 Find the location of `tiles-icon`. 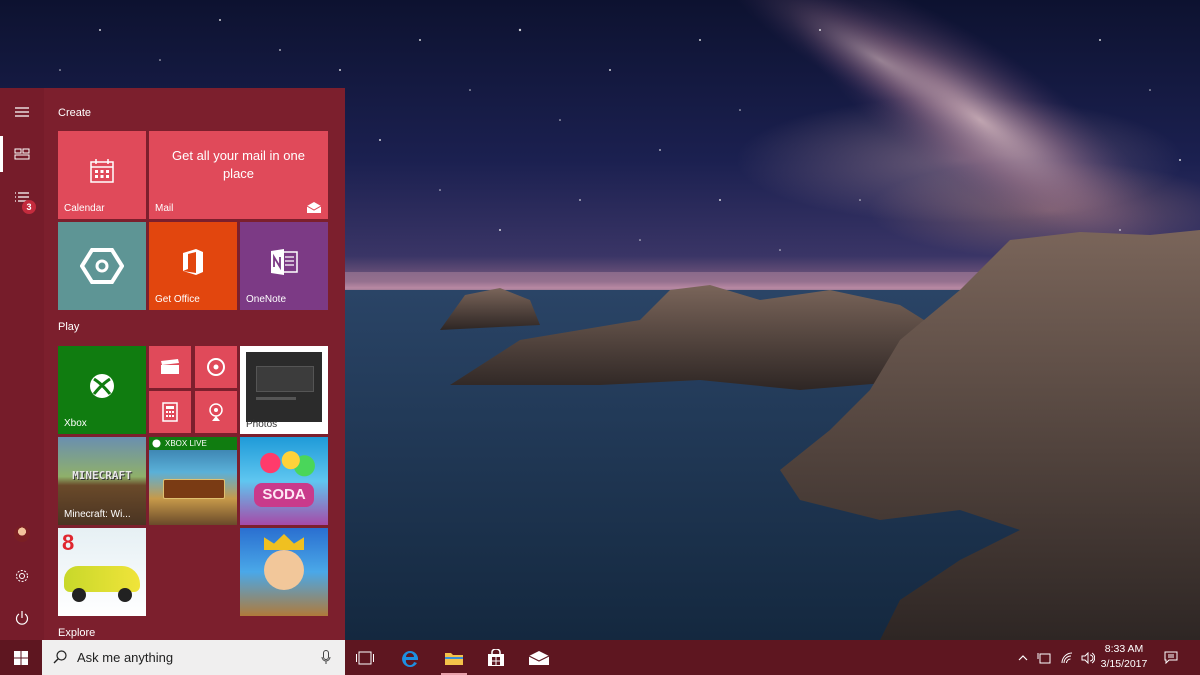

tiles-icon is located at coordinates (22, 154).